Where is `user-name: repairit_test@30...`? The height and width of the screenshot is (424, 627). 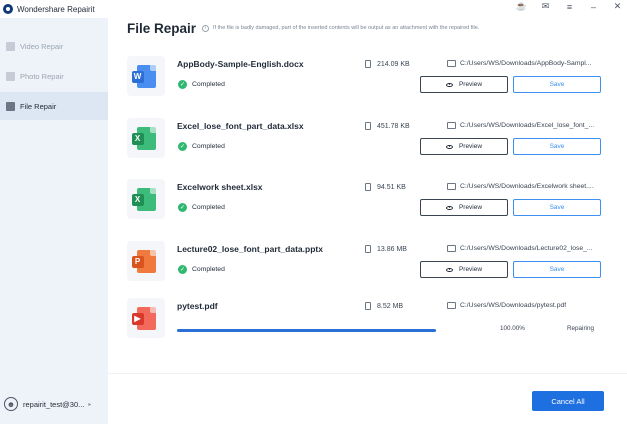 user-name: repairit_test@30... is located at coordinates (54, 404).